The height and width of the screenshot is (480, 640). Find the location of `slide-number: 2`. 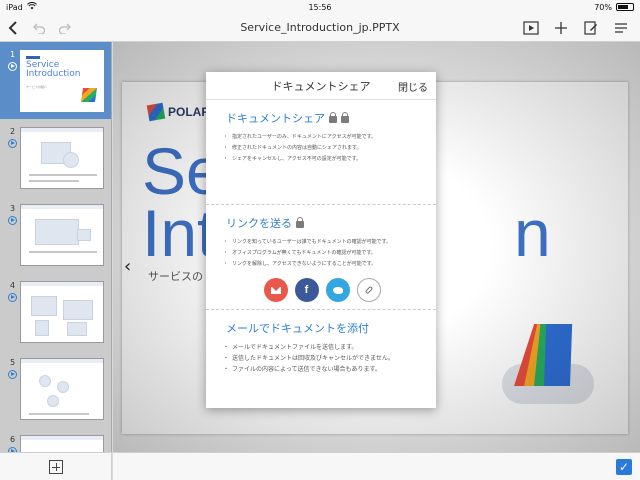

slide-number: 2 is located at coordinates (13, 131).